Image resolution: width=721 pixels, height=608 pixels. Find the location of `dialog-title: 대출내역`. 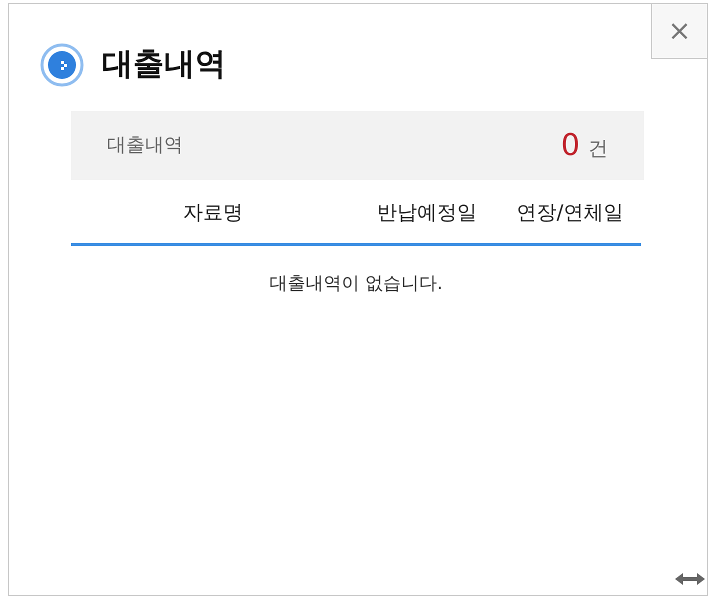

dialog-title: 대출내역 is located at coordinates (164, 65).